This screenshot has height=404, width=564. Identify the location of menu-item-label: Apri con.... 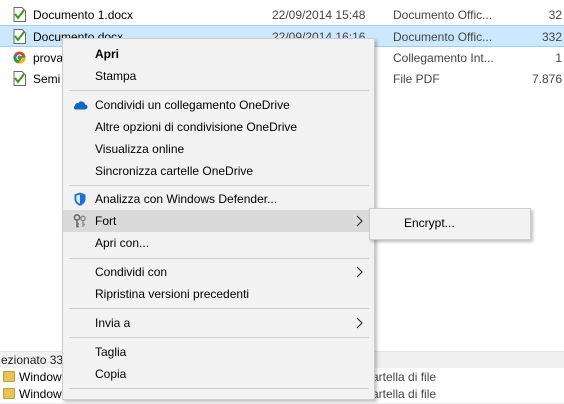
(122, 243).